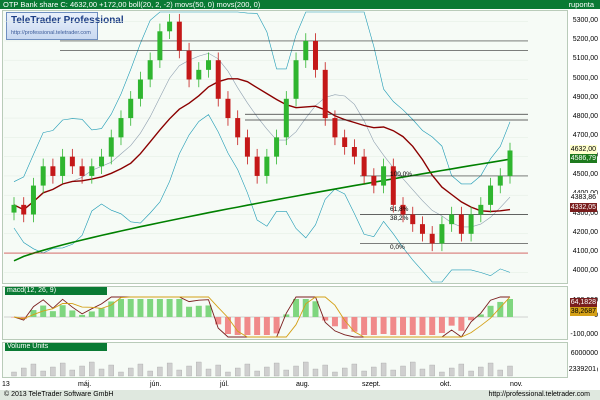 Image resolution: width=600 pixels, height=400 pixels. I want to click on x-axis-label: okt., so click(446, 384).